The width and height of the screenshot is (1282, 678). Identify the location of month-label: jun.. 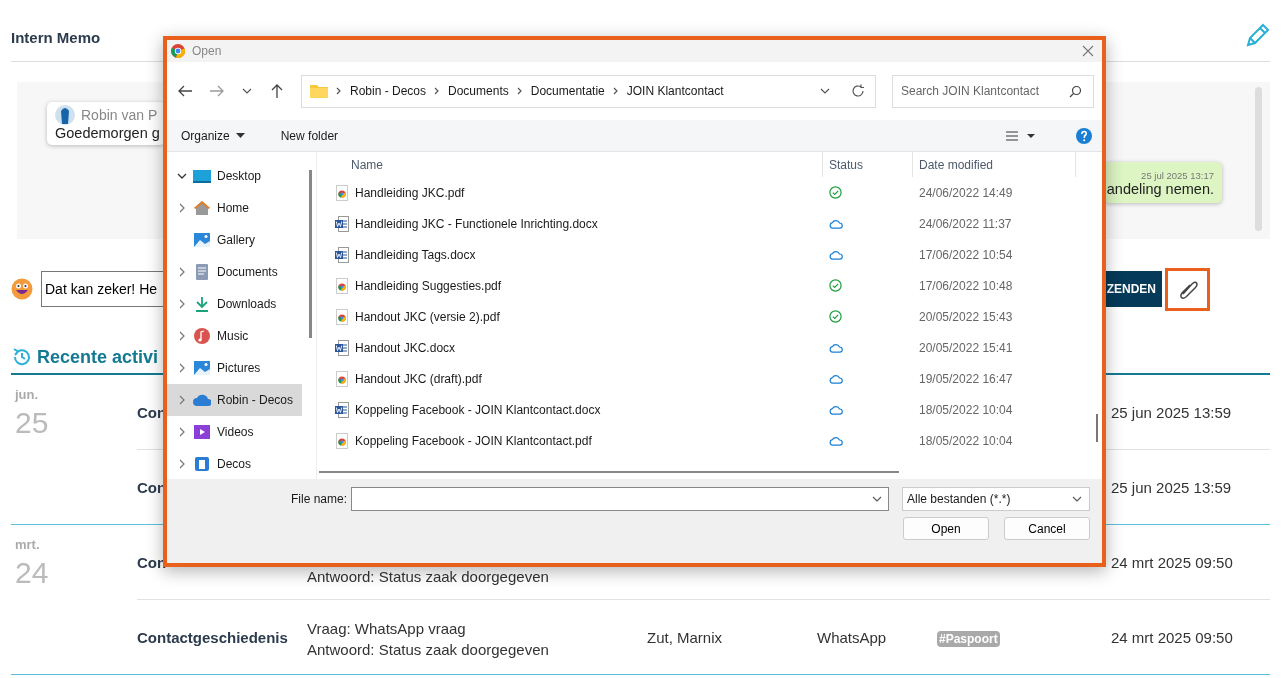
(27, 394).